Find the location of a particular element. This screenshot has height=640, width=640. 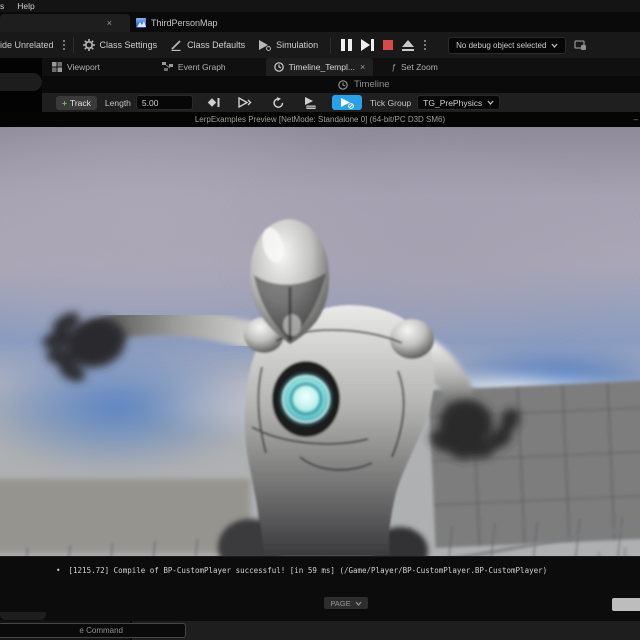

simulation-label: Simulation is located at coordinates (297, 45).